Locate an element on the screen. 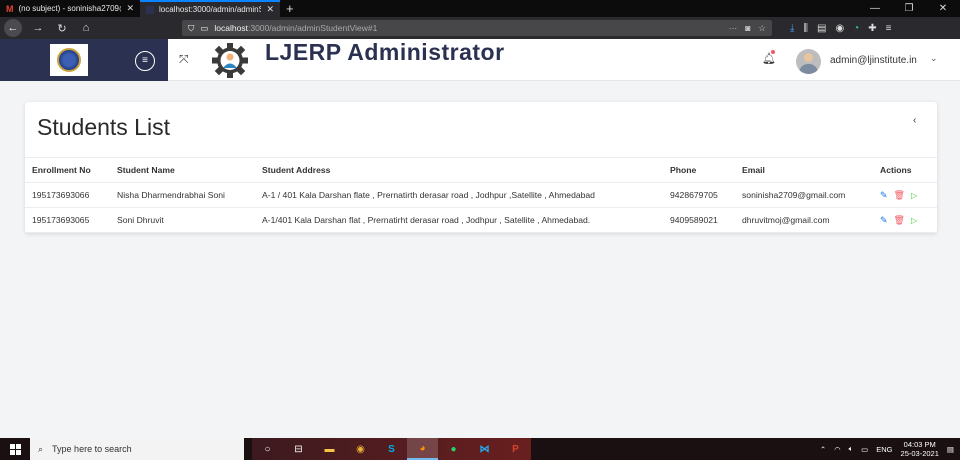 This screenshot has width=960, height=460. menu-icon: ≡ is located at coordinates (889, 28).